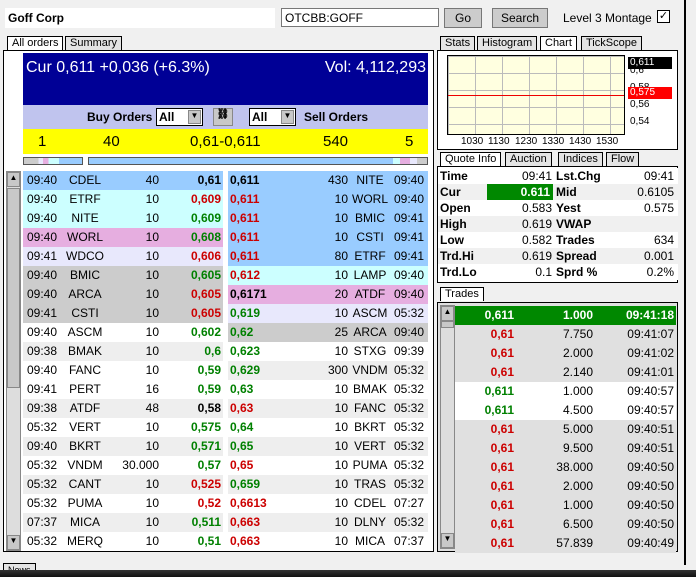  Describe the element at coordinates (328, 199) in the screenshot. I see `ask-row: 0,611 10 WORL 09:40` at that location.